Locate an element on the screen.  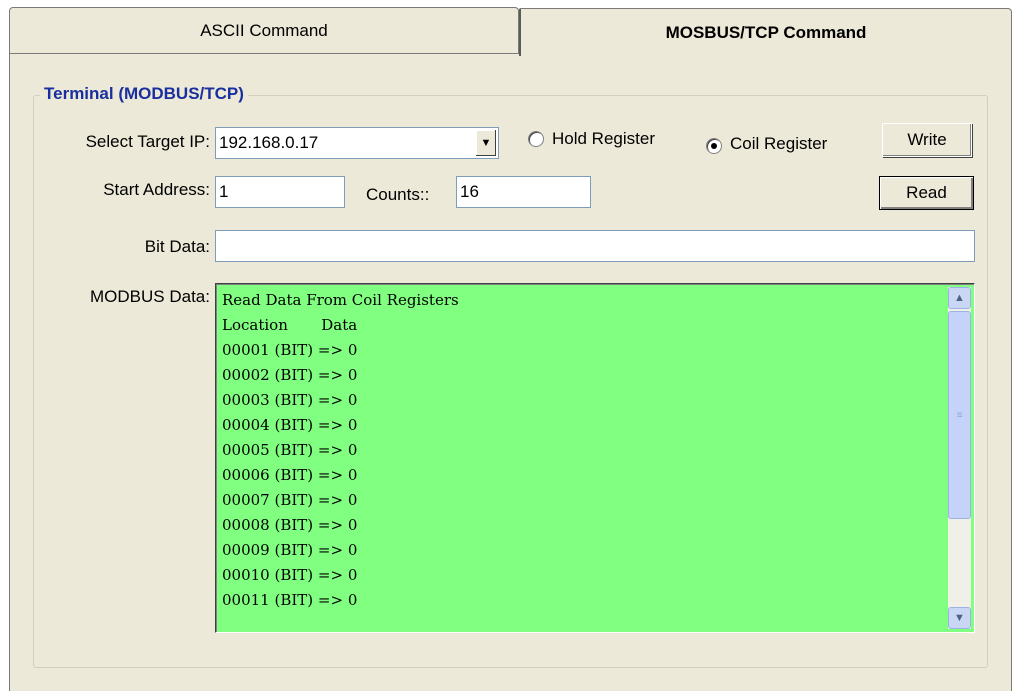
vertical-scrollbar: ▲ ≡ ▼ is located at coordinates (959, 458).